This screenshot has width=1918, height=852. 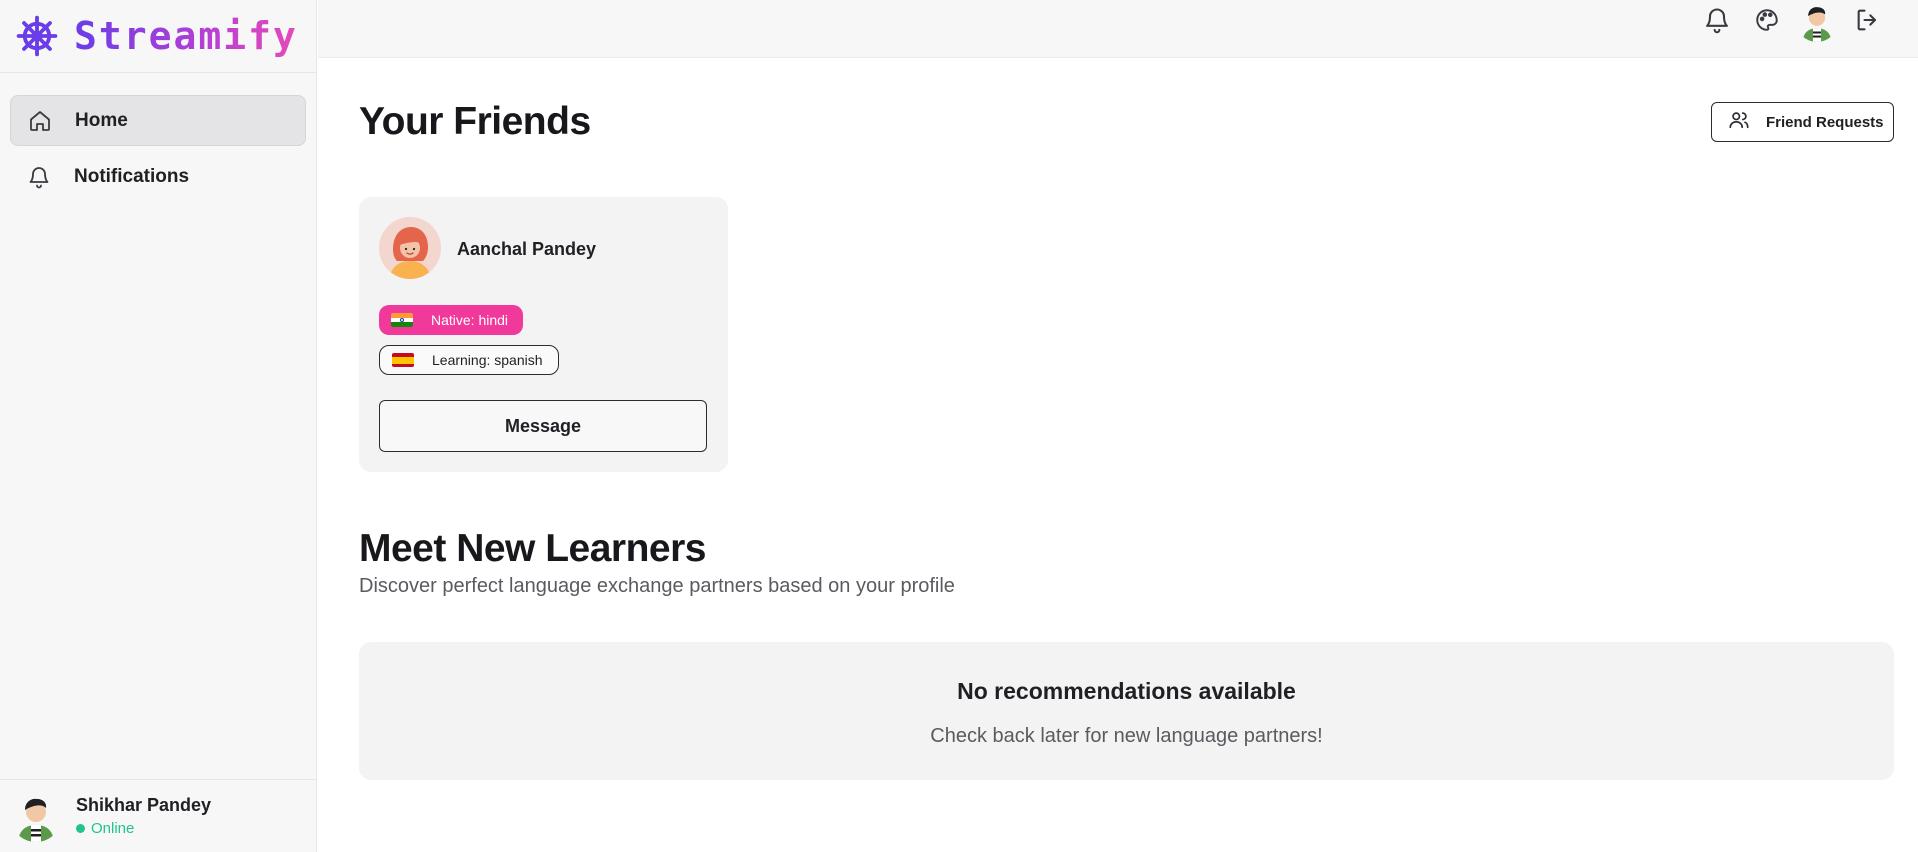 What do you see at coordinates (527, 249) in the screenshot?
I see `friend-name: Aanchal Pandey` at bounding box center [527, 249].